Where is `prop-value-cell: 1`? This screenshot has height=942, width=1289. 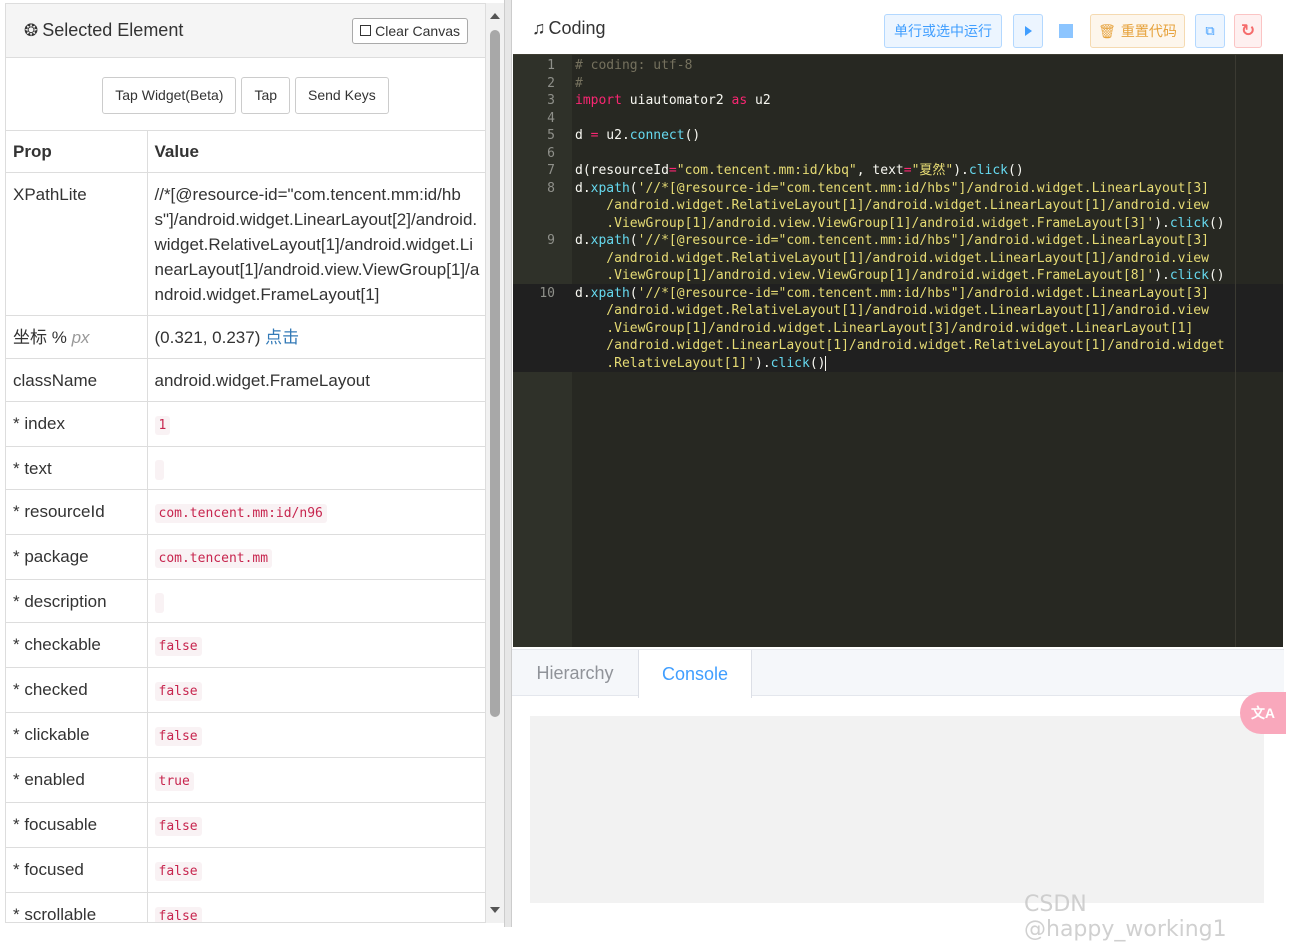
prop-value-cell: 1 is located at coordinates (316, 424).